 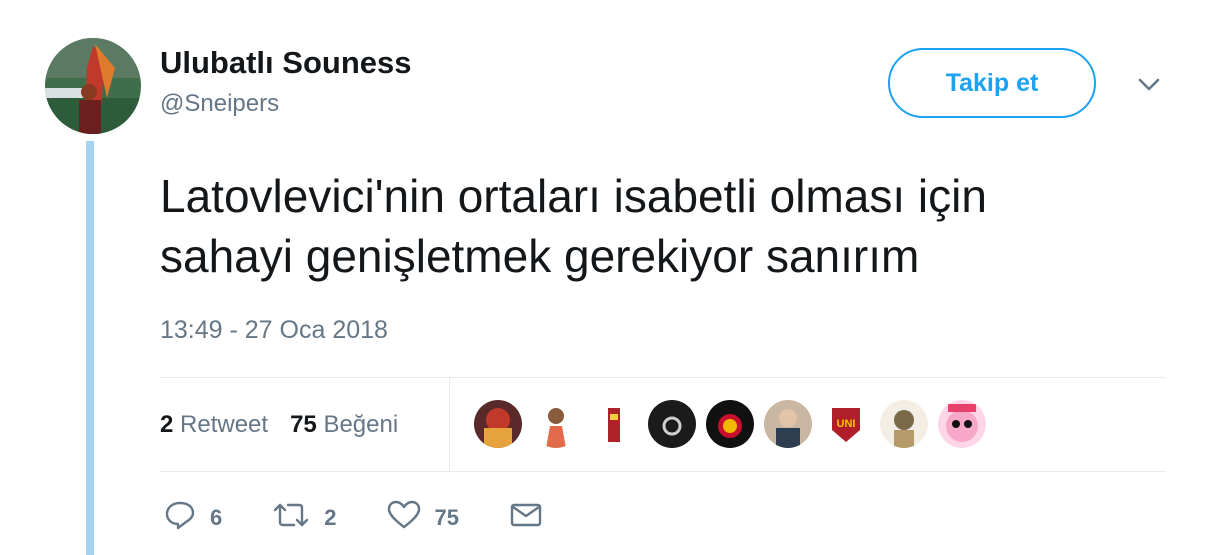 I want to click on retweet-stat-count: 2, so click(x=167, y=424).